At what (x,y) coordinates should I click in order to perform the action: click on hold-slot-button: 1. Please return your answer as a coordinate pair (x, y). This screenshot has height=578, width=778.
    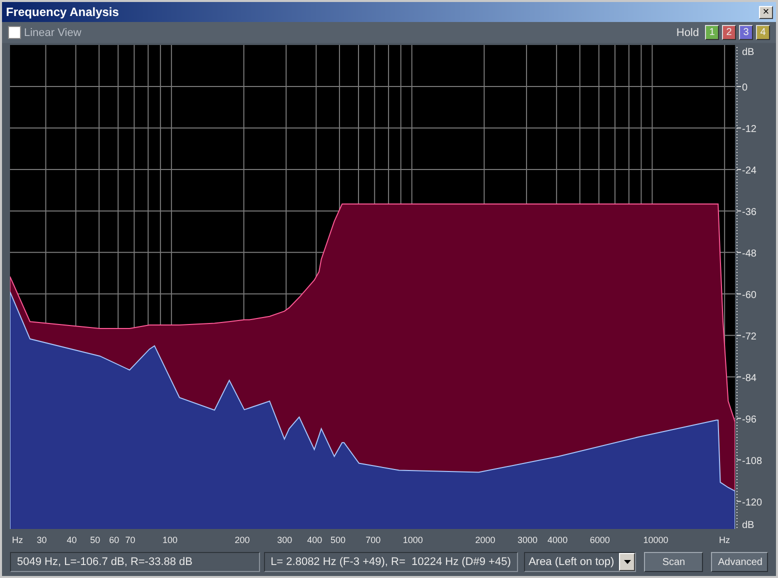
    Looking at the image, I should click on (712, 32).